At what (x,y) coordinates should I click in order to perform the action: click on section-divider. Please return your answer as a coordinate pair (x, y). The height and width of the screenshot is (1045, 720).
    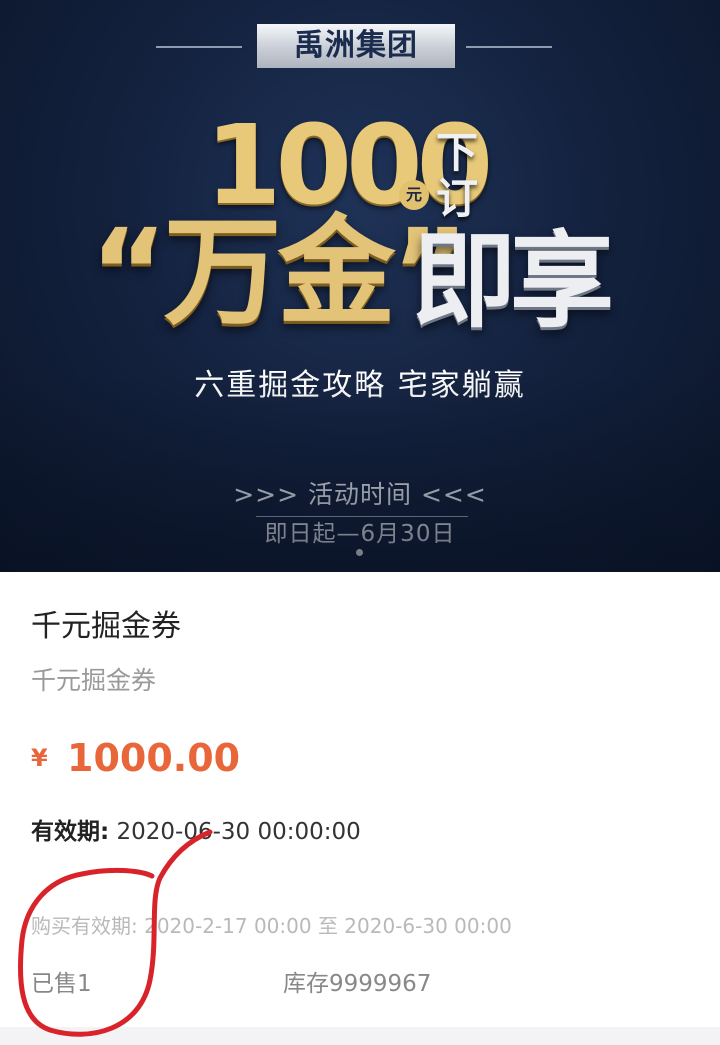
    Looking at the image, I should click on (360, 1036).